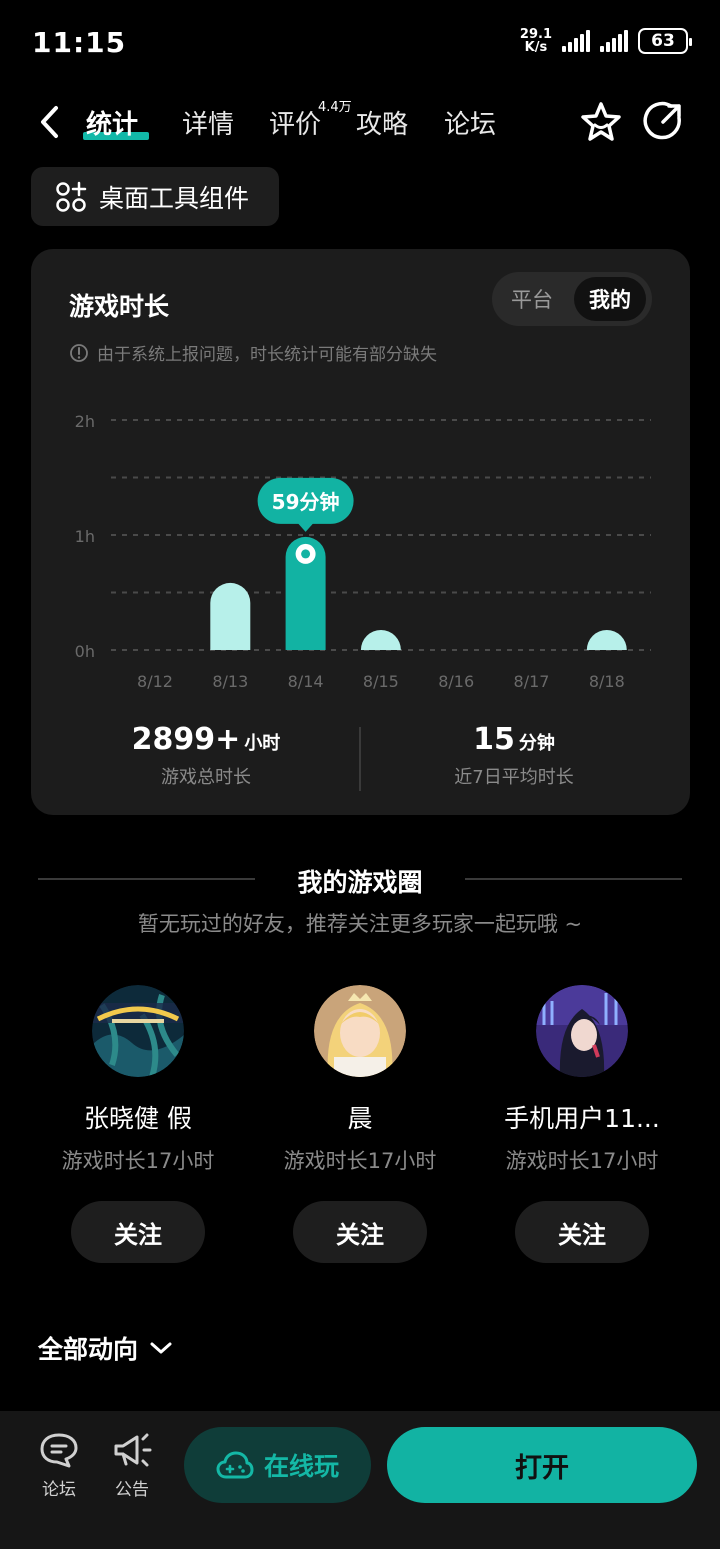  Describe the element at coordinates (132, 1490) in the screenshot. I see `announcement-label: 公告` at that location.